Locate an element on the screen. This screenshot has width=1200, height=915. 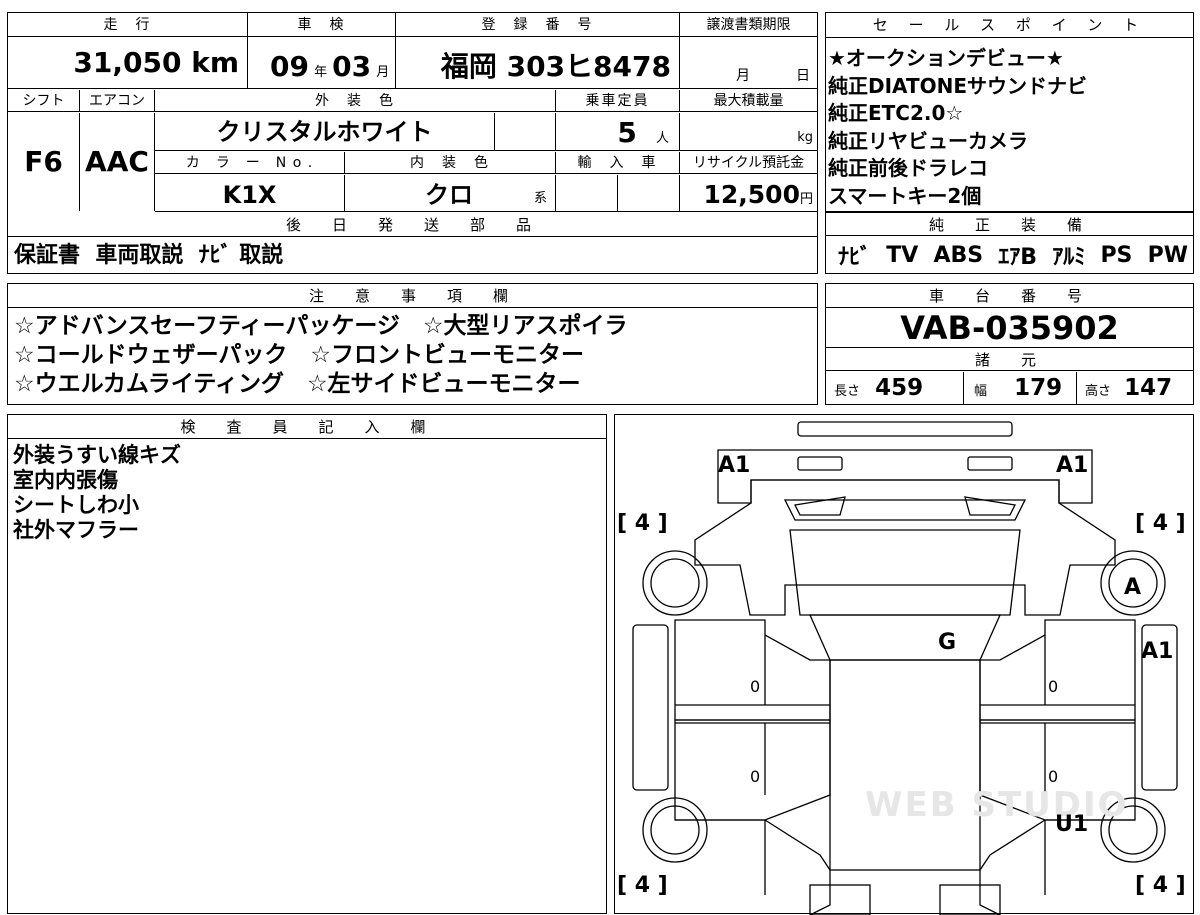
length-label: 長さ is located at coordinates (847, 391).